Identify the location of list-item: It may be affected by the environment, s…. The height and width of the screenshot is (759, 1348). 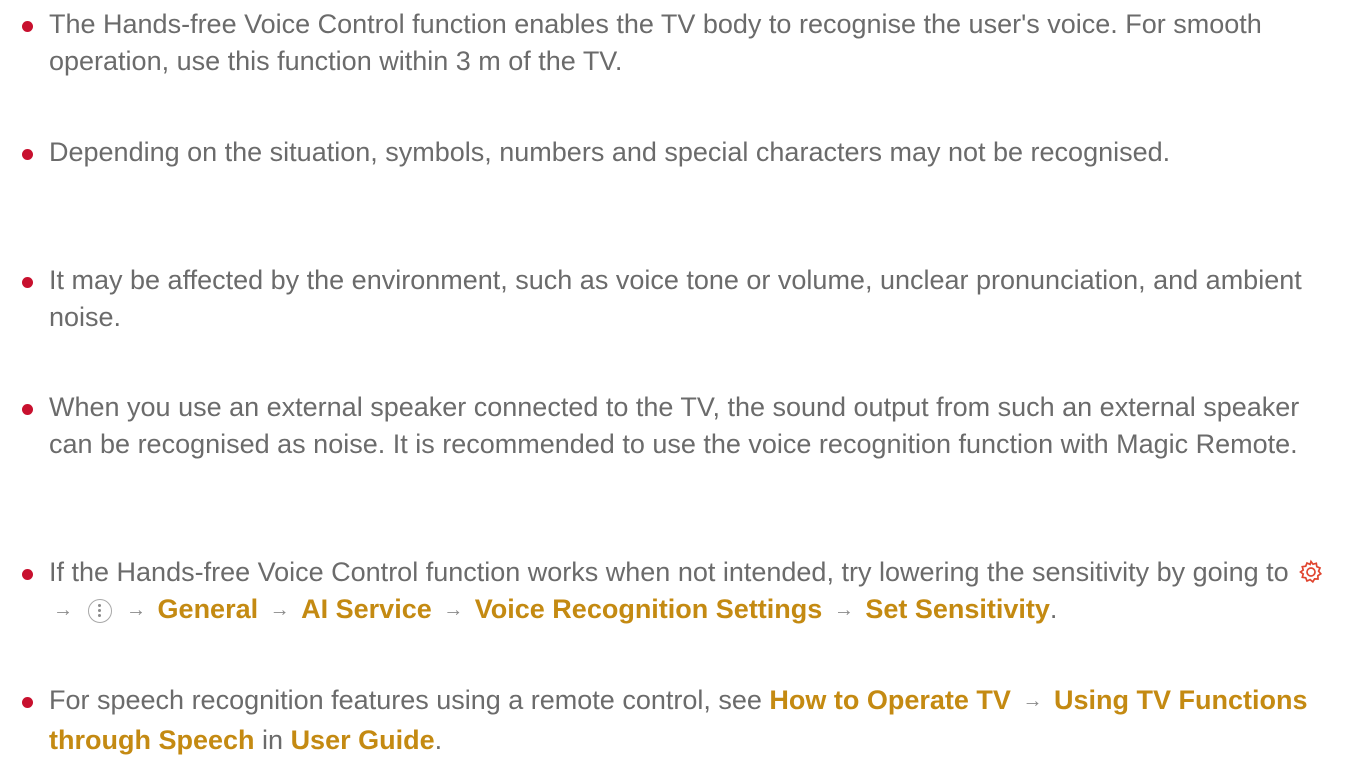
(674, 299).